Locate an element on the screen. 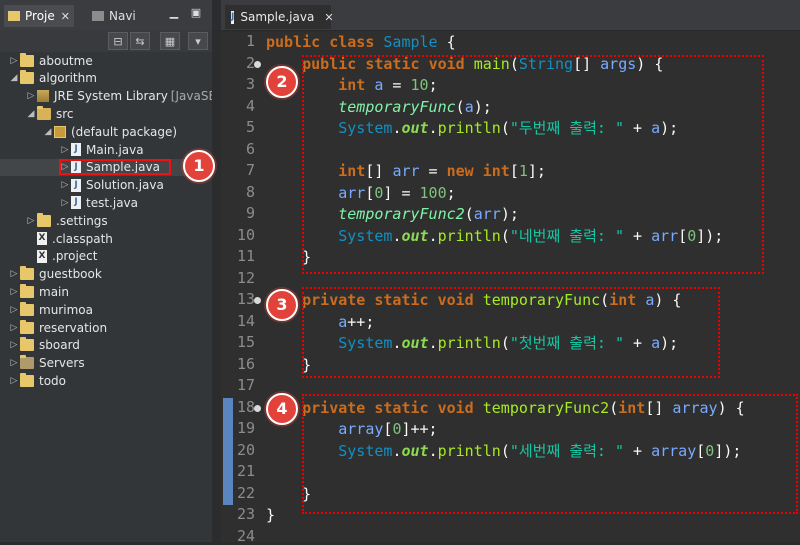 This screenshot has width=800, height=545. tree-item-label: .classpath is located at coordinates (82, 238).